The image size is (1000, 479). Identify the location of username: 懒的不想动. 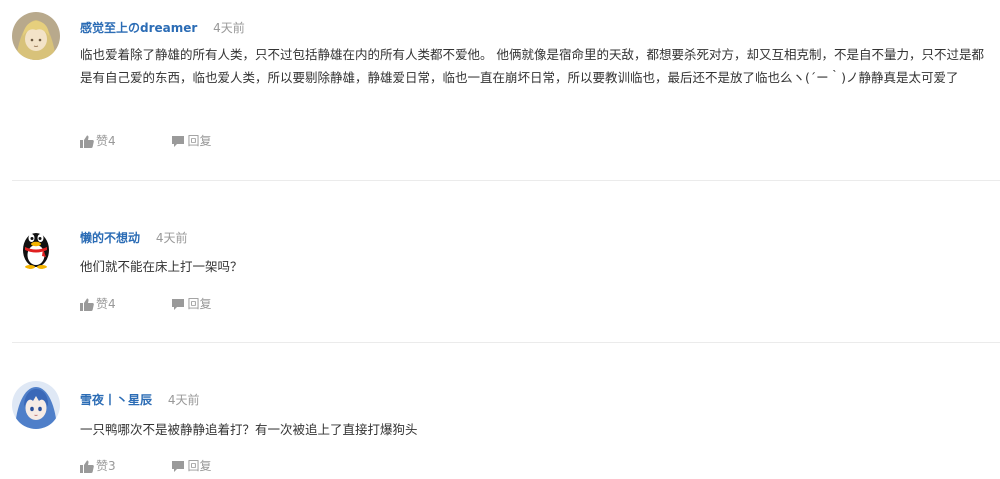
(110, 238).